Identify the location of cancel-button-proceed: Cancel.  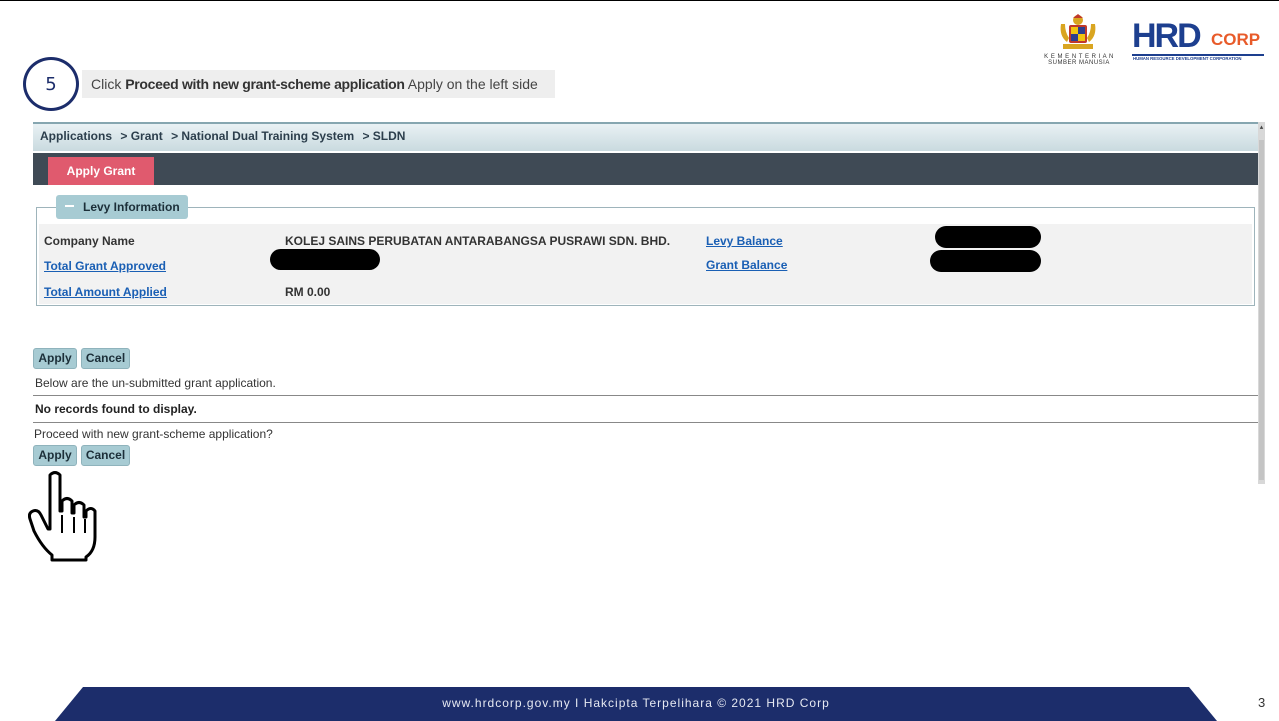
(105, 455).